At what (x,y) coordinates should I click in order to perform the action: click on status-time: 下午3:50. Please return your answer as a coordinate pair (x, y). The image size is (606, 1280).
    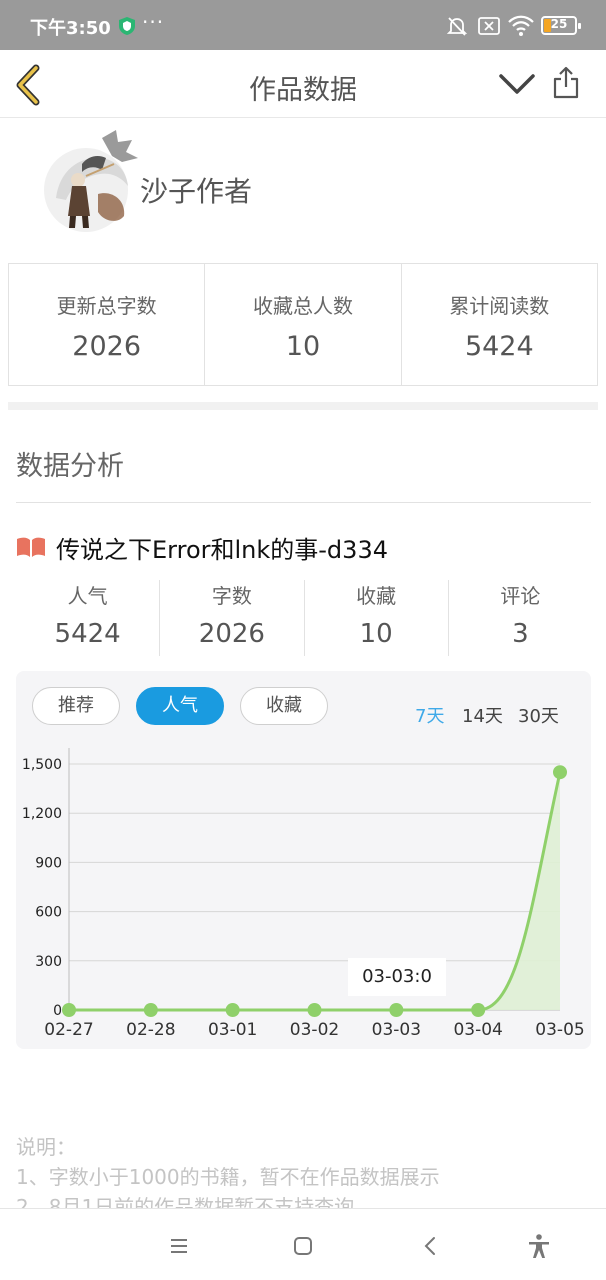
    Looking at the image, I should click on (70, 28).